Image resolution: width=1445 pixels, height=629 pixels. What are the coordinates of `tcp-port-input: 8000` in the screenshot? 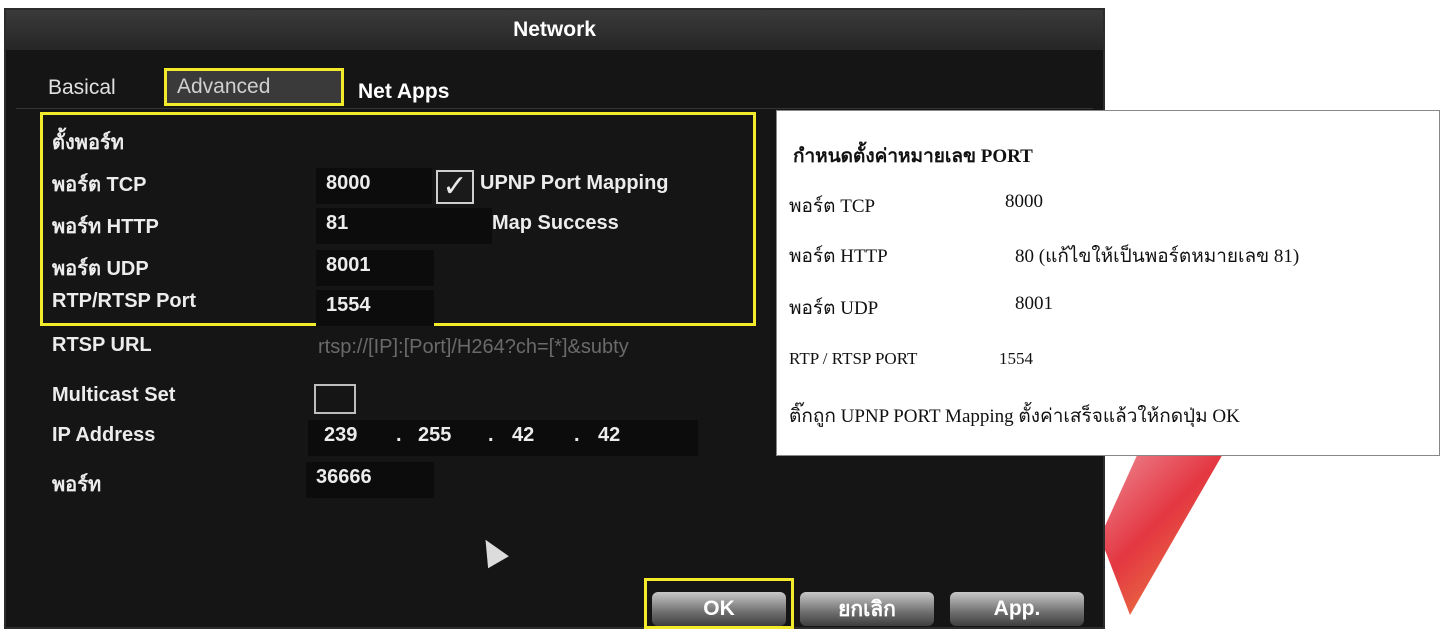 It's located at (374, 186).